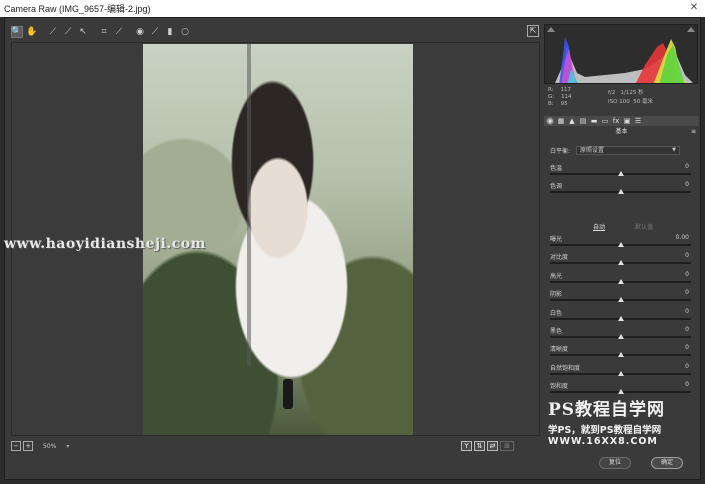 The width and height of the screenshot is (705, 484). I want to click on slider-row: 曝光 0.00, so click(621, 244).